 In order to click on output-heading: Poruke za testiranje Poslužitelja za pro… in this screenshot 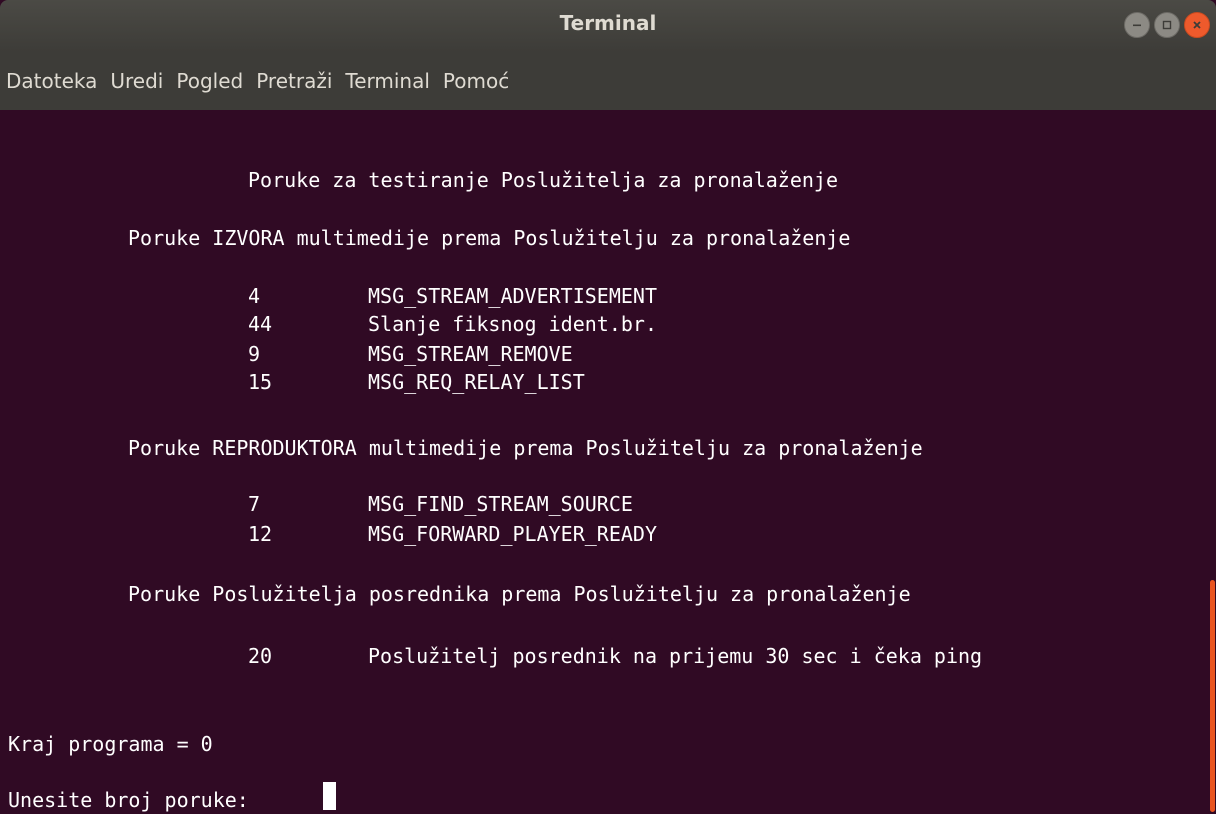, I will do `click(543, 180)`.